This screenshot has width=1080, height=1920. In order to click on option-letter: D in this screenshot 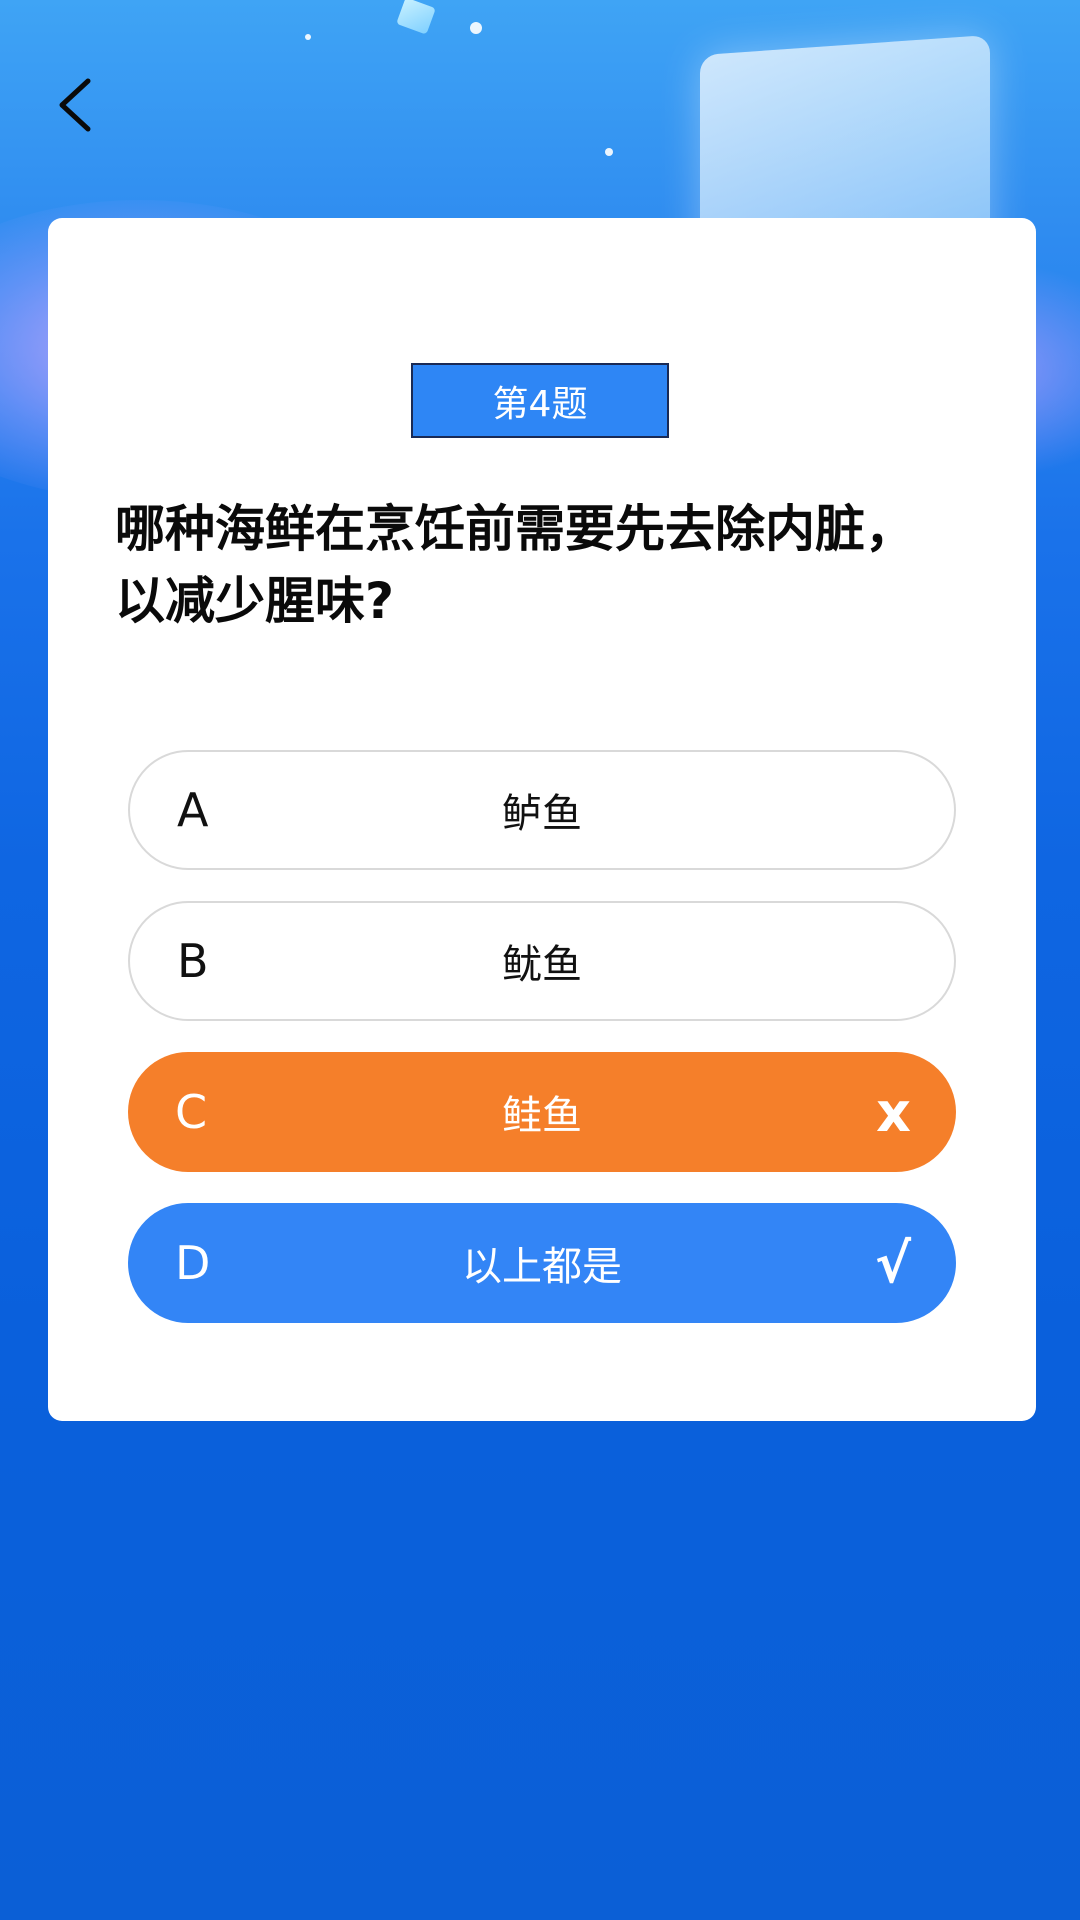, I will do `click(193, 1263)`.